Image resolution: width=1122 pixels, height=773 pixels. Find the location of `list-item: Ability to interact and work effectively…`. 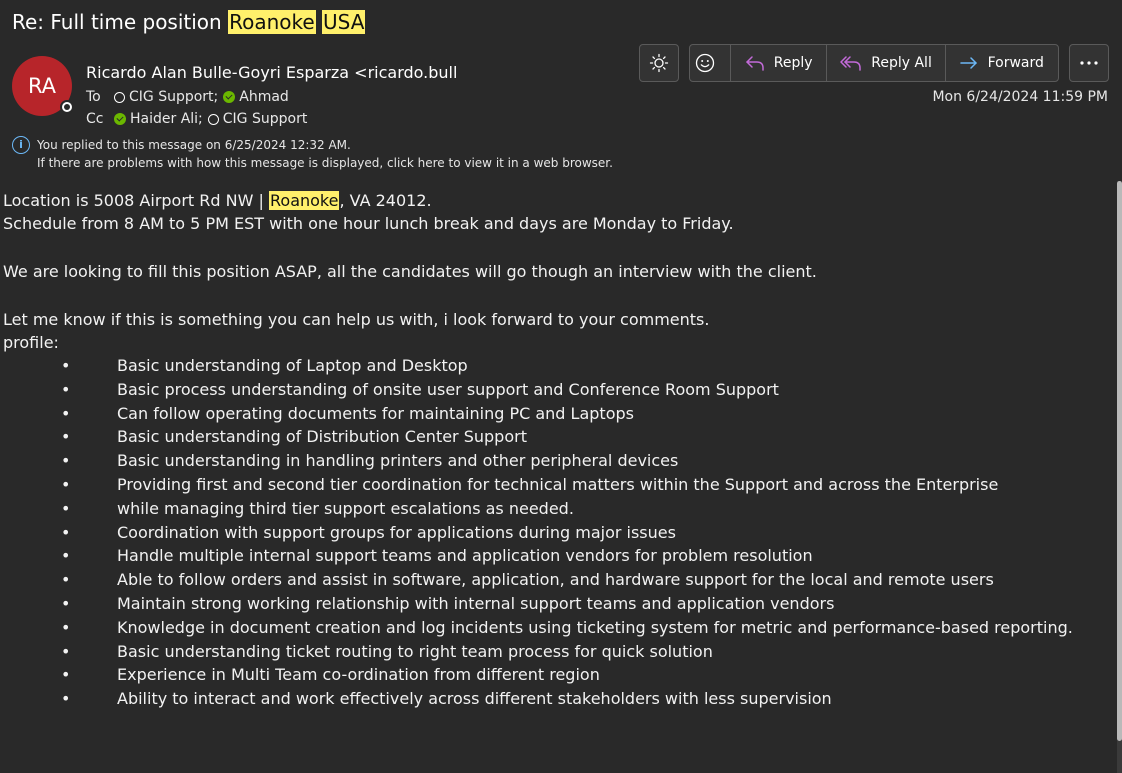

list-item: Ability to interact and work effectively… is located at coordinates (553, 699).